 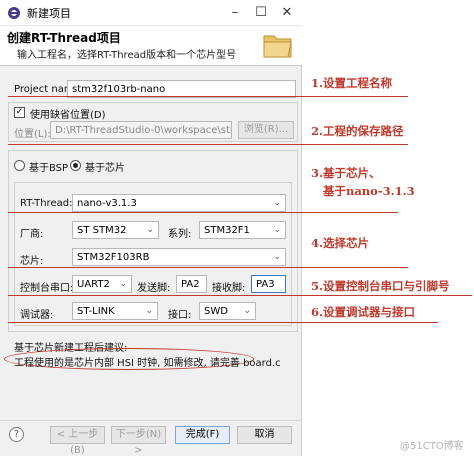 I want to click on rtthread-version-select: nano-v3.1.3 ⌄, so click(x=179, y=203).